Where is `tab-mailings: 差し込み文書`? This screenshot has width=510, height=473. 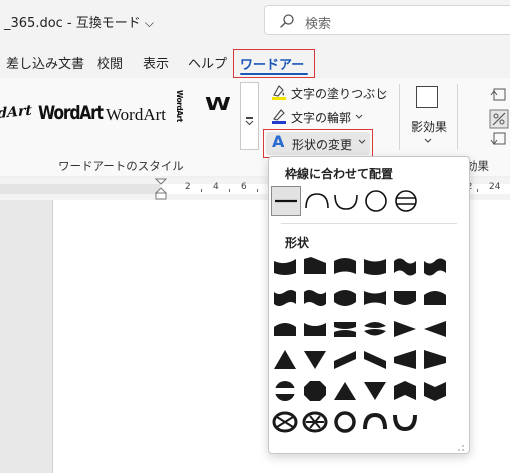 tab-mailings: 差し込み文書 is located at coordinates (45, 62).